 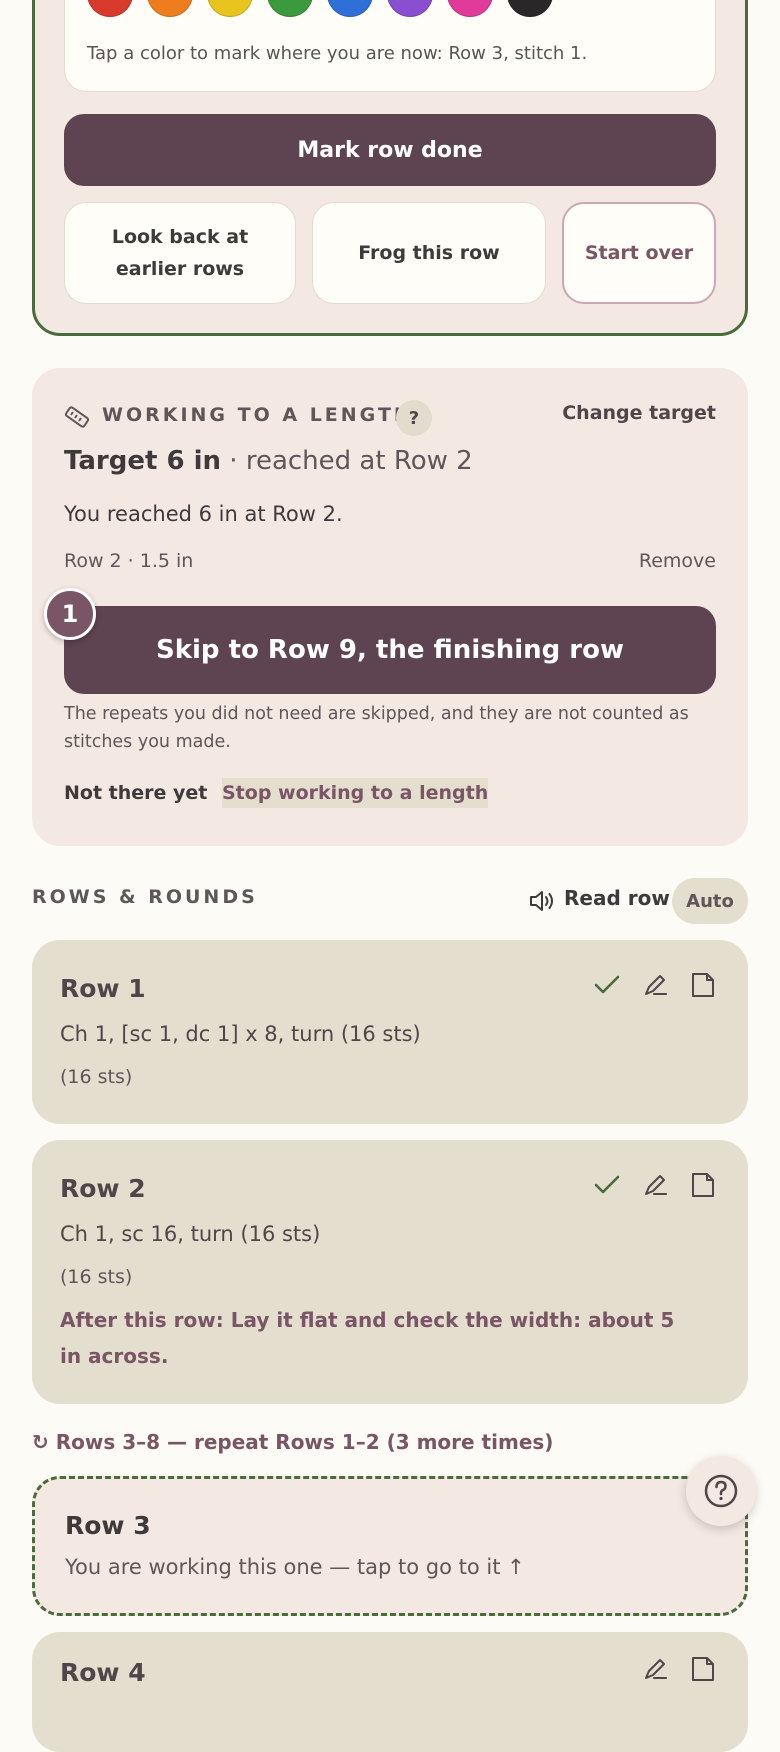 What do you see at coordinates (240, 1034) in the screenshot?
I see `row-instruction: Ch 1, [sc 1, dc 1] x 8, turn (16 sts)` at bounding box center [240, 1034].